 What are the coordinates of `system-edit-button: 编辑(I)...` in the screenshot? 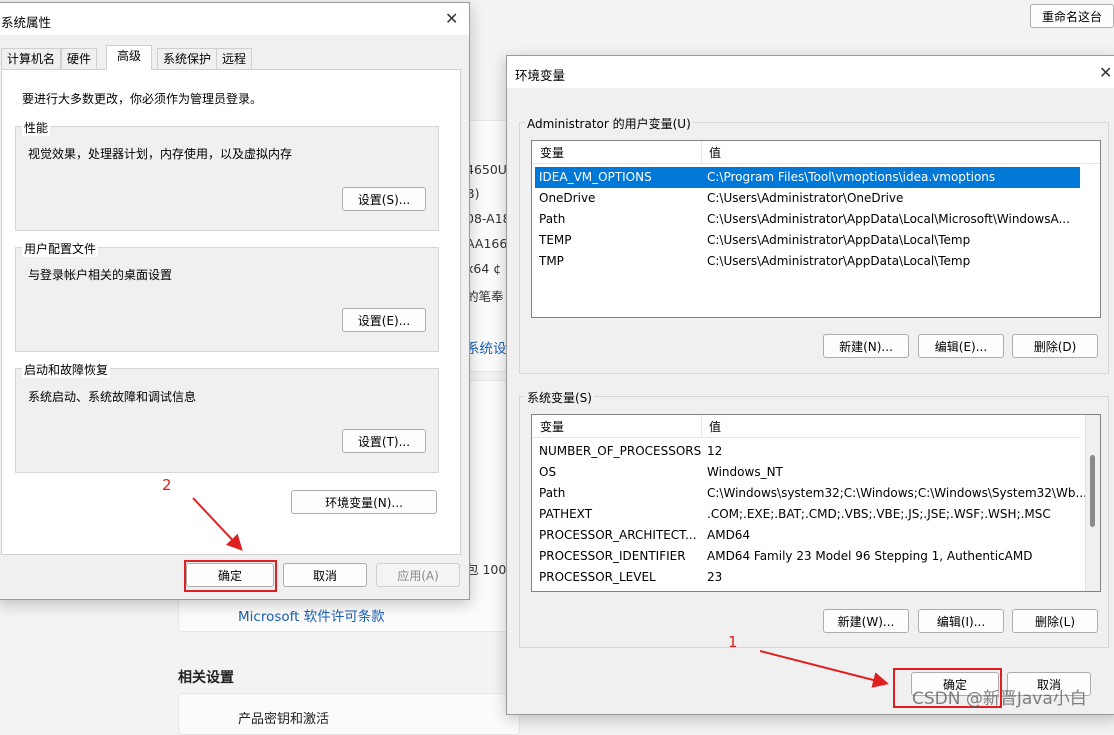 It's located at (961, 621).